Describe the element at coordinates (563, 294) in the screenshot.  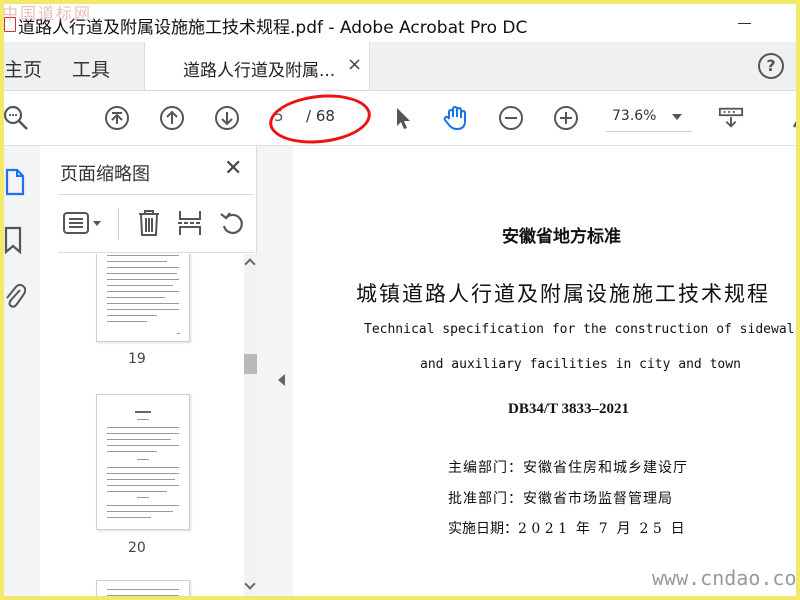
I see `document-title-cn: 城镇道路人行道及附属设施施工技术规程` at that location.